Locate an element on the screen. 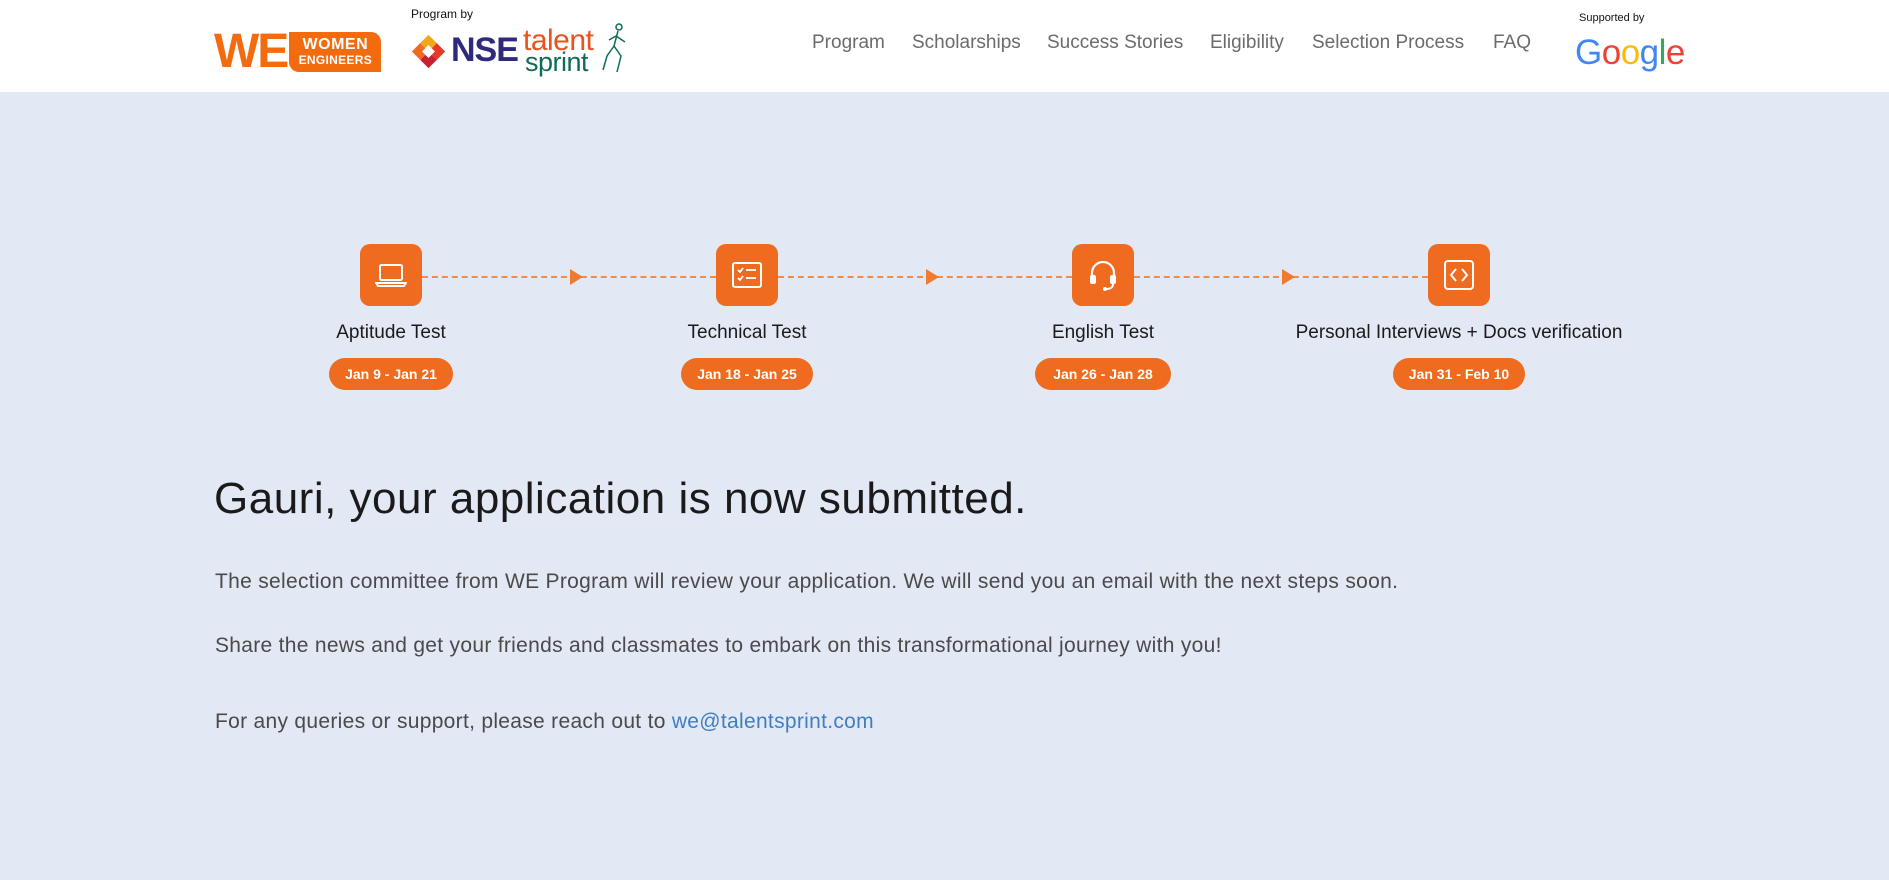  step-english-icon-box is located at coordinates (1103, 275).